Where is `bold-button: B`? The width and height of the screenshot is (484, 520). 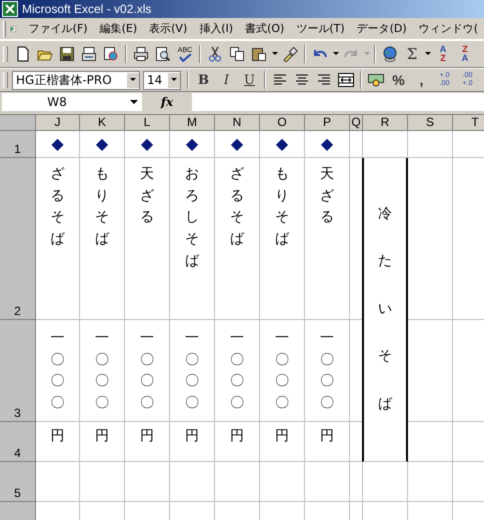
bold-button: B is located at coordinates (203, 80).